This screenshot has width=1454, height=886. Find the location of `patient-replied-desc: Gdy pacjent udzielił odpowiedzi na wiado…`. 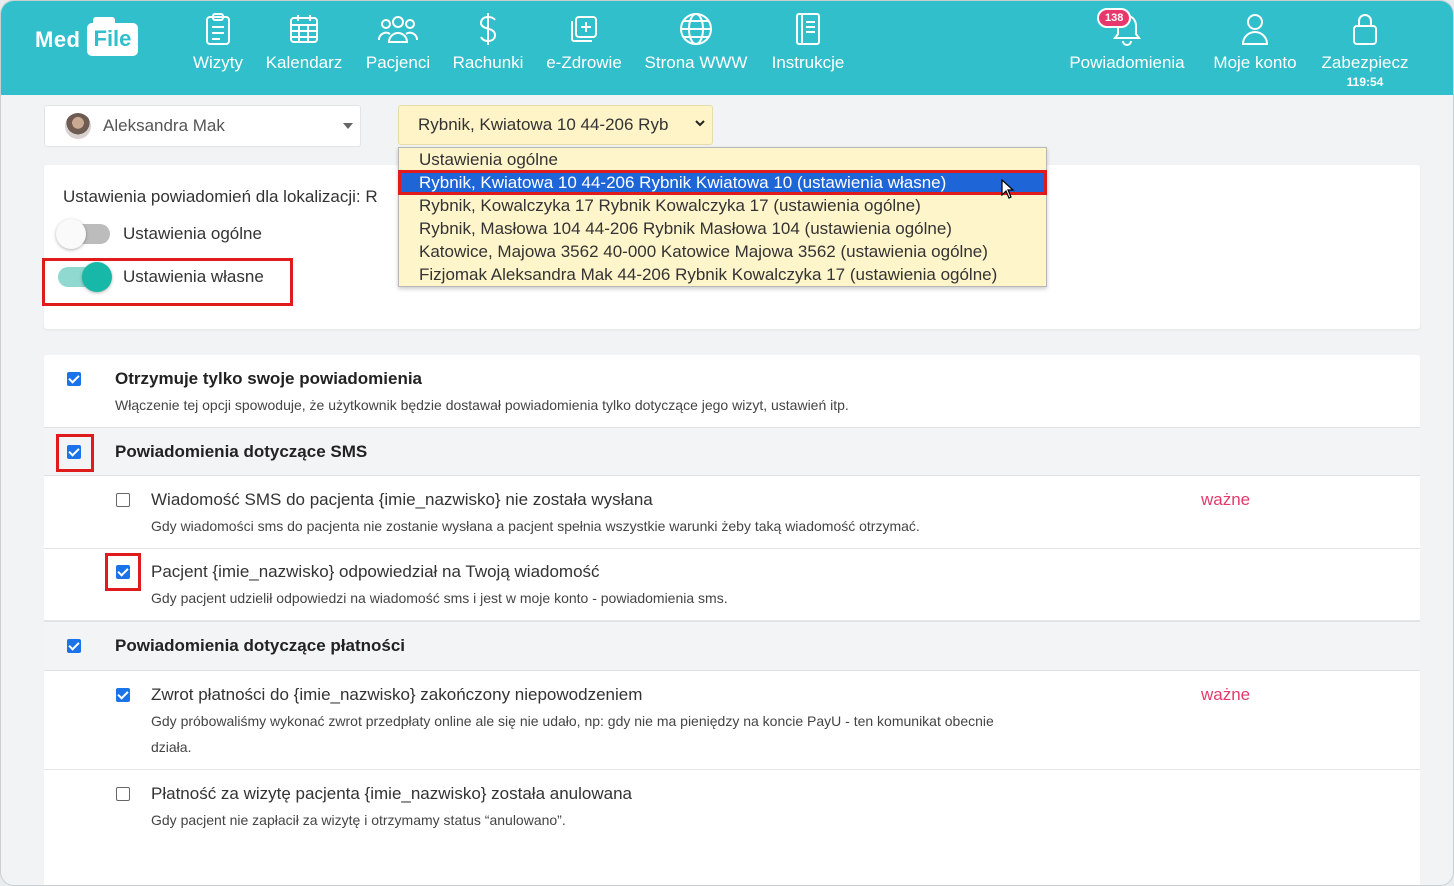

patient-replied-desc: Gdy pacjent udzielił odpowiedzi na wiado… is located at coordinates (439, 598).